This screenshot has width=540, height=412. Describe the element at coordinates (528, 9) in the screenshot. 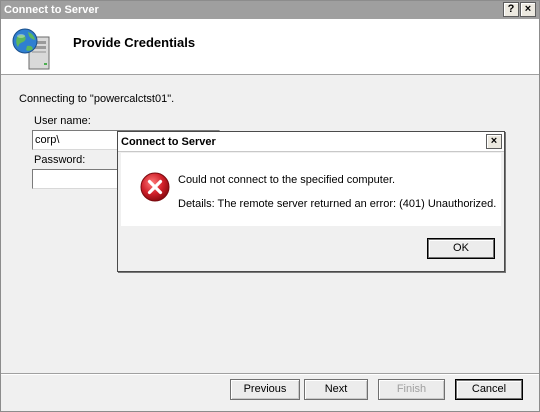

I see `close-button: ×` at that location.